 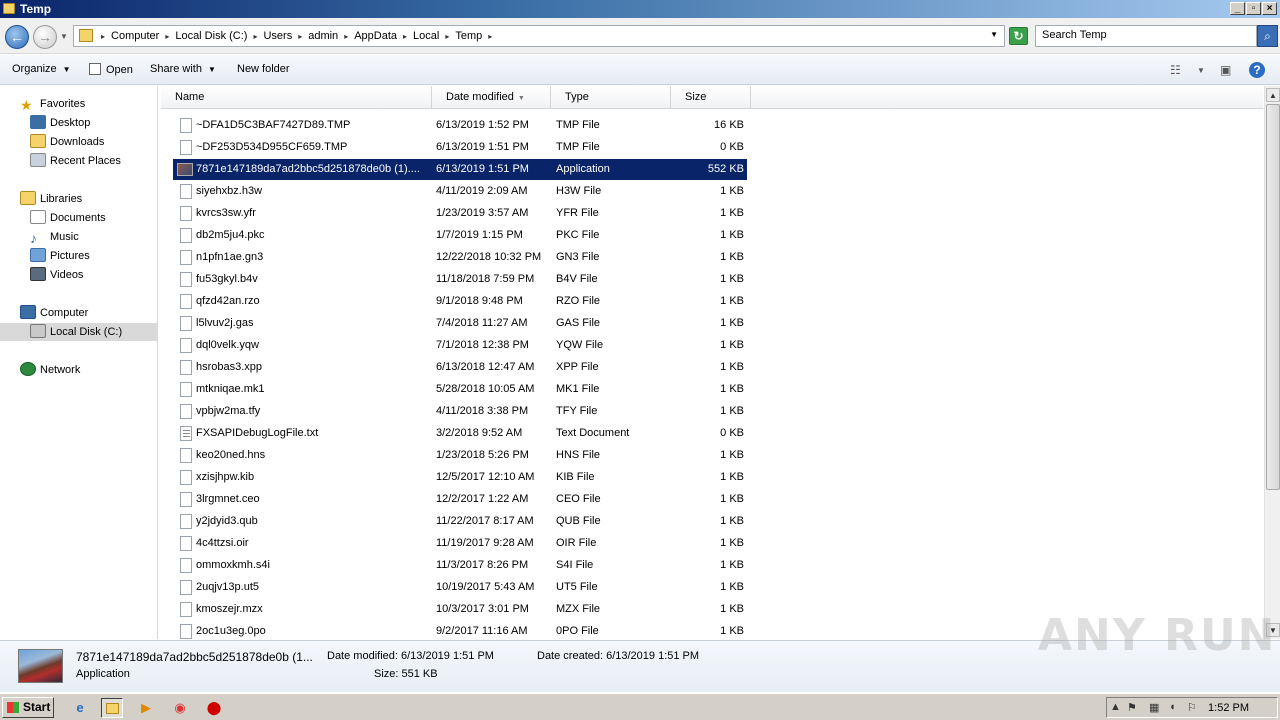 What do you see at coordinates (28, 707) in the screenshot?
I see `start-button: Start` at bounding box center [28, 707].